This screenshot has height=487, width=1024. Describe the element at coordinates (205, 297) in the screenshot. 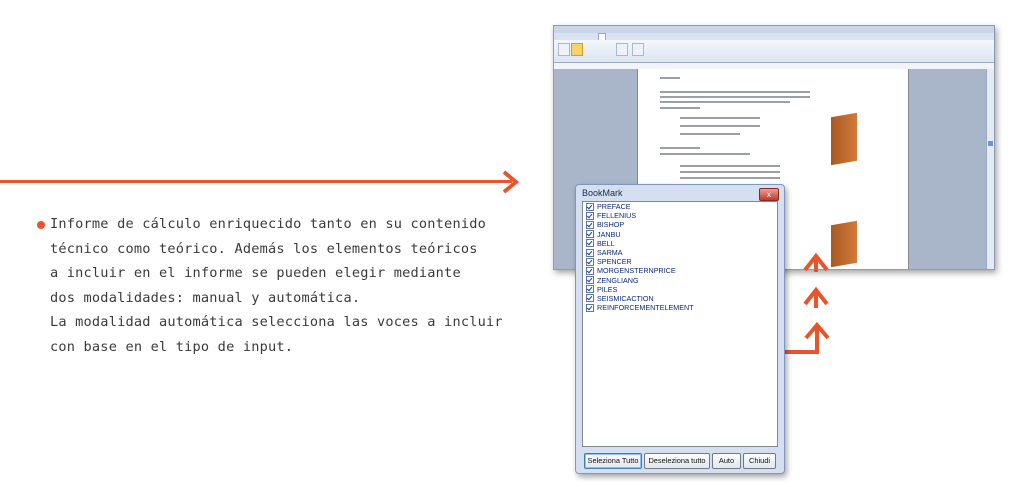

I see `description-line: dos modalidades: manual y automática.` at that location.